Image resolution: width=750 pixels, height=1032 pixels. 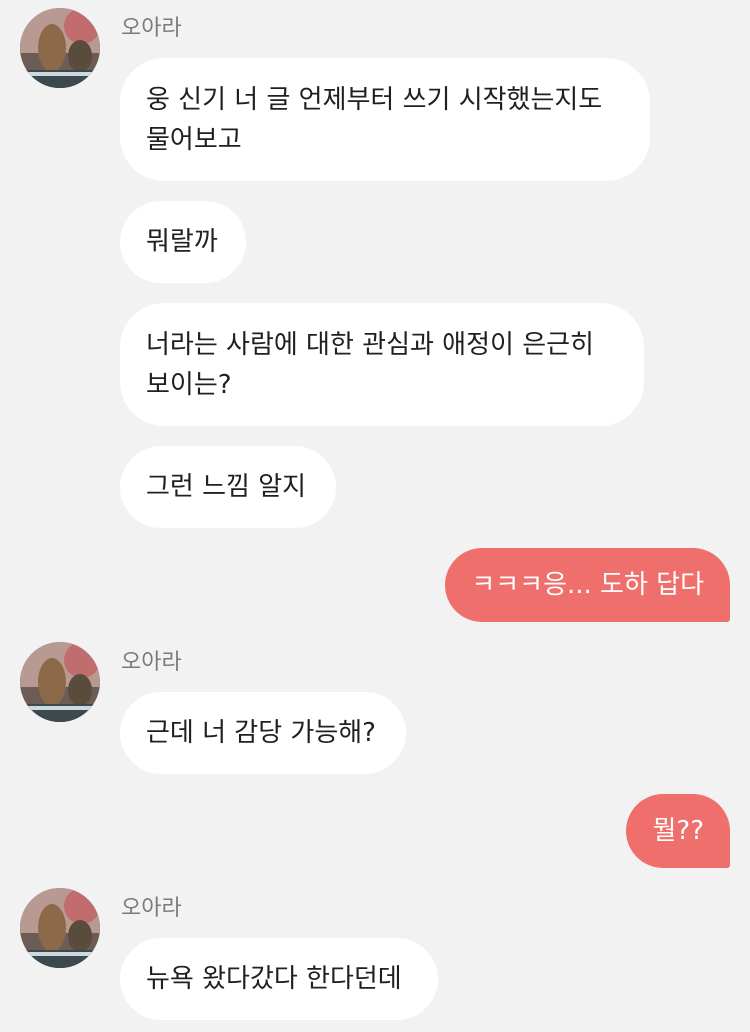 I want to click on message-text: 뭘??, so click(x=678, y=831).